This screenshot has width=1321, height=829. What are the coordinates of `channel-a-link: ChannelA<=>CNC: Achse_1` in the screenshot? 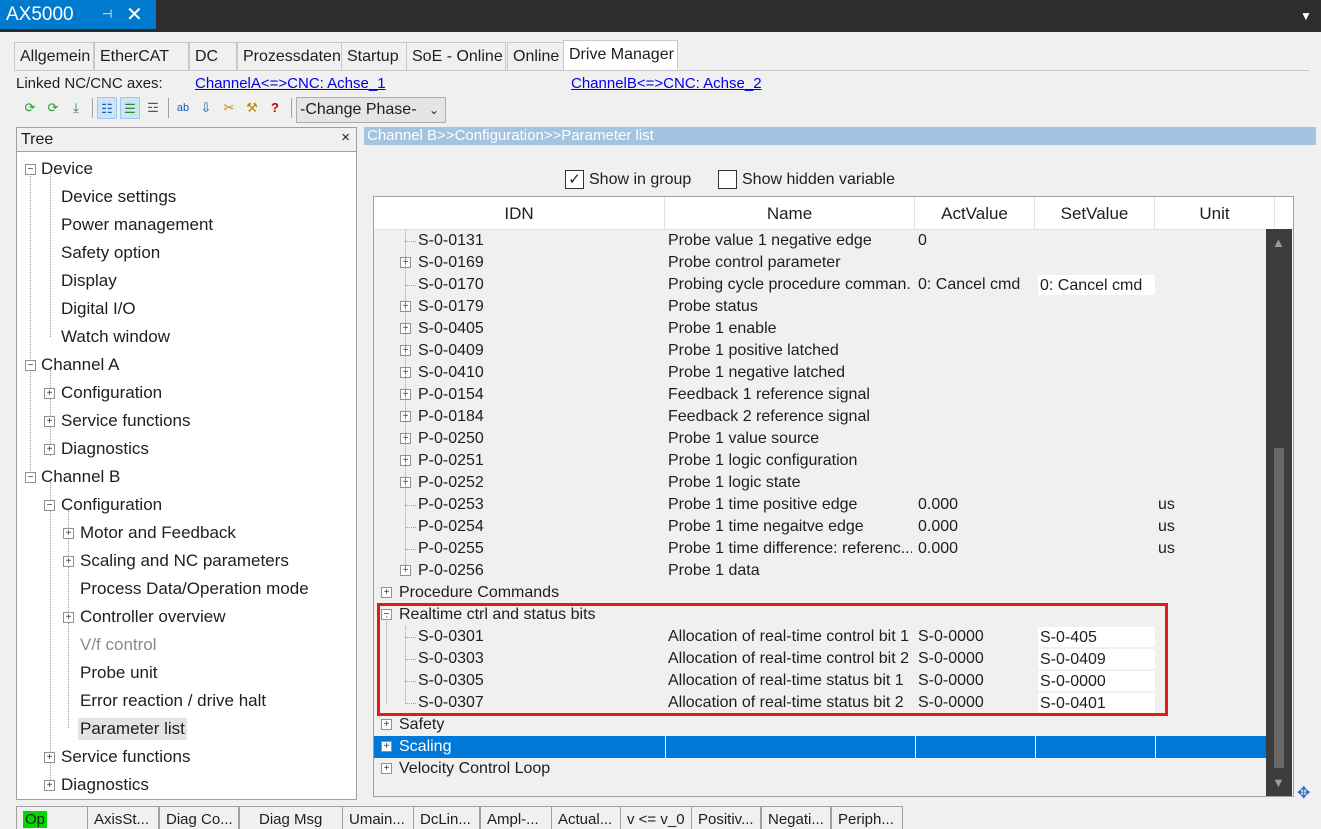 It's located at (290, 83).